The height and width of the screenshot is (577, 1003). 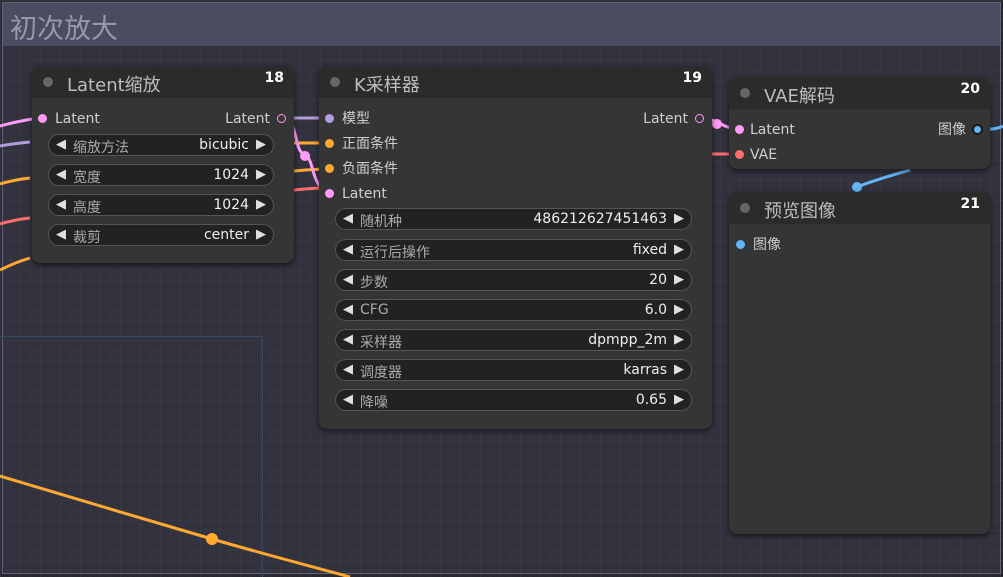 What do you see at coordinates (15, 221) in the screenshot?
I see `wire-vae-in` at bounding box center [15, 221].